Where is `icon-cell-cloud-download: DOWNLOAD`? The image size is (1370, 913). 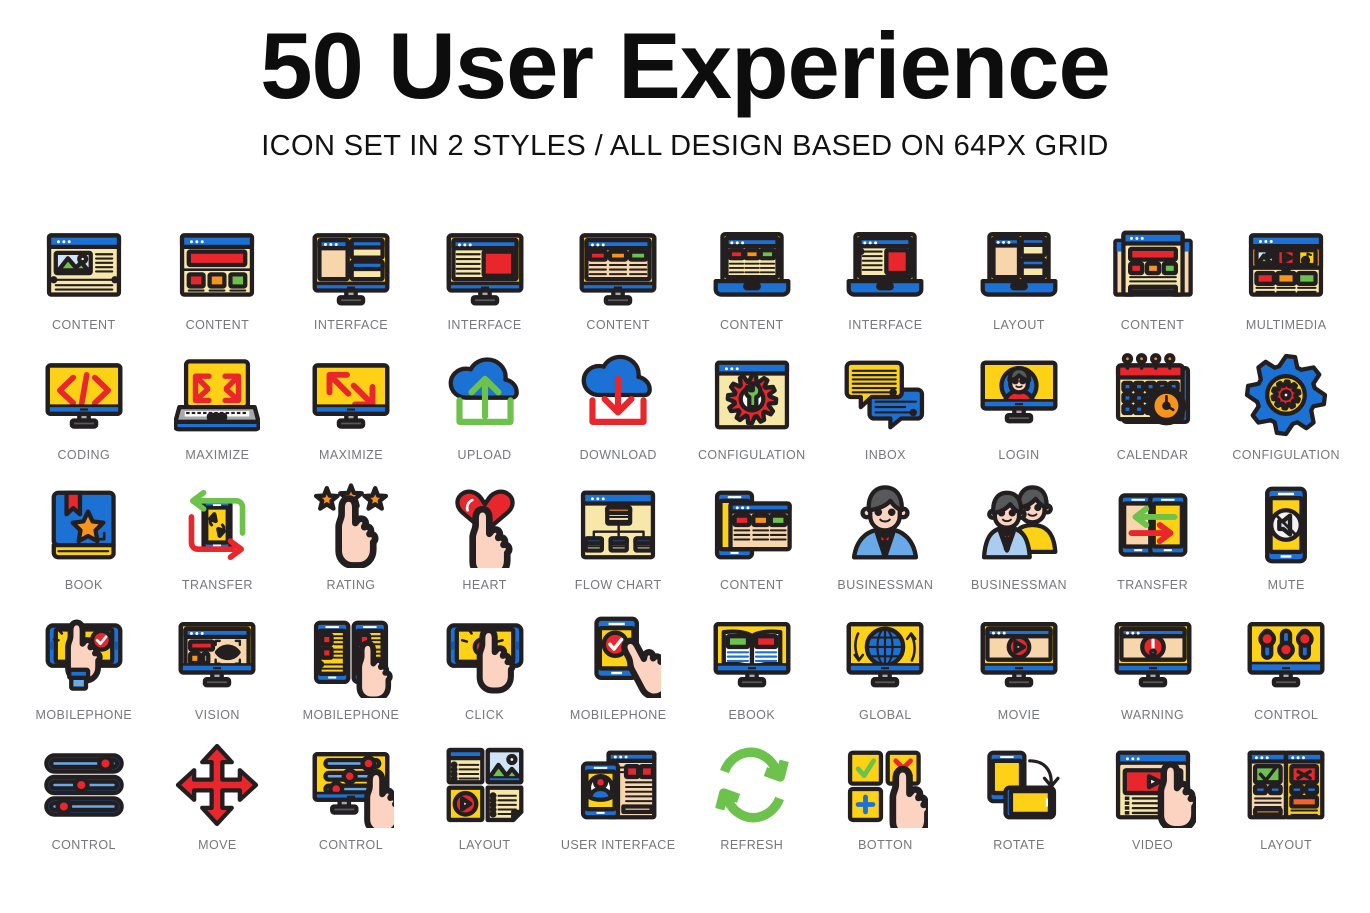 icon-cell-cloud-download: DOWNLOAD is located at coordinates (618, 411).